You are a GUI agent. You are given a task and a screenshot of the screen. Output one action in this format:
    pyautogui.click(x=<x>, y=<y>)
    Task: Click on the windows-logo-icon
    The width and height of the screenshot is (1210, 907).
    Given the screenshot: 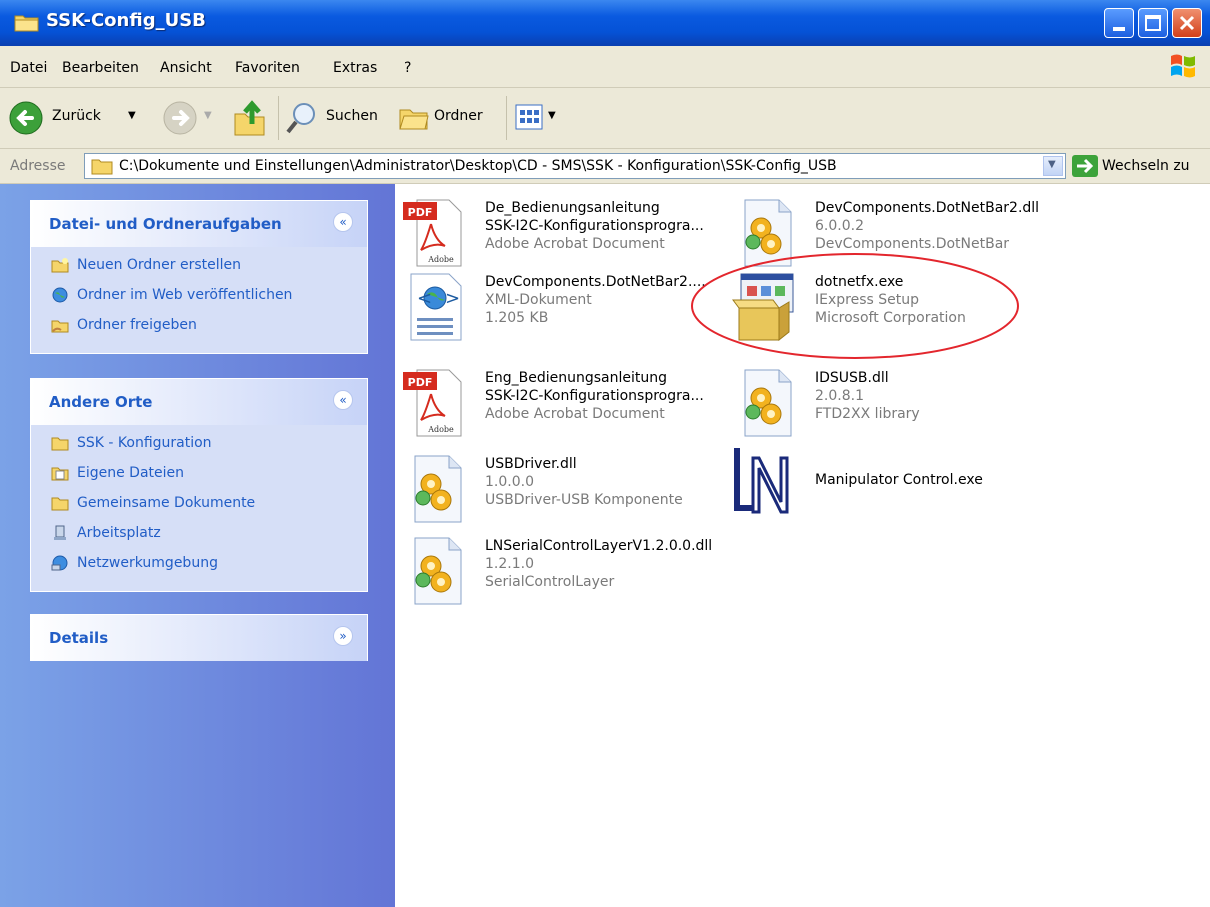 What is the action you would take?
    pyautogui.click(x=1183, y=66)
    